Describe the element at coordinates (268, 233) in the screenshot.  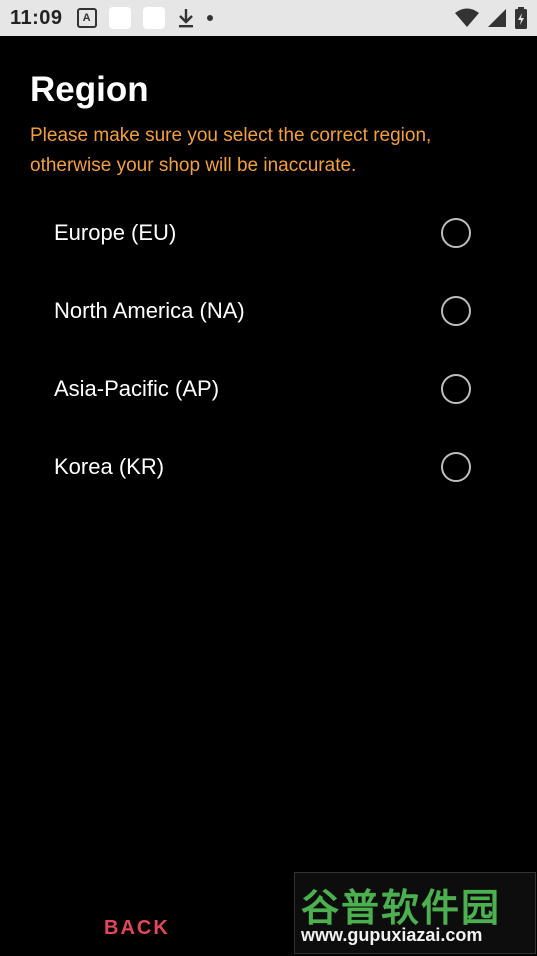
I see `region-option-eu: Europe (EU)` at that location.